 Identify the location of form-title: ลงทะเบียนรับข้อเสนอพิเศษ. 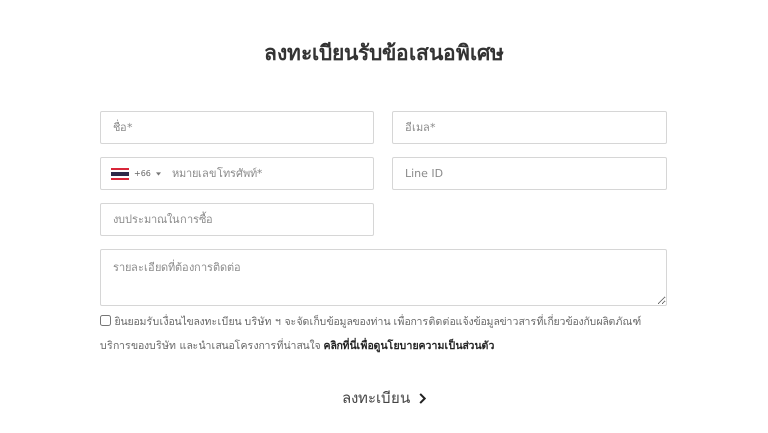
(384, 53).